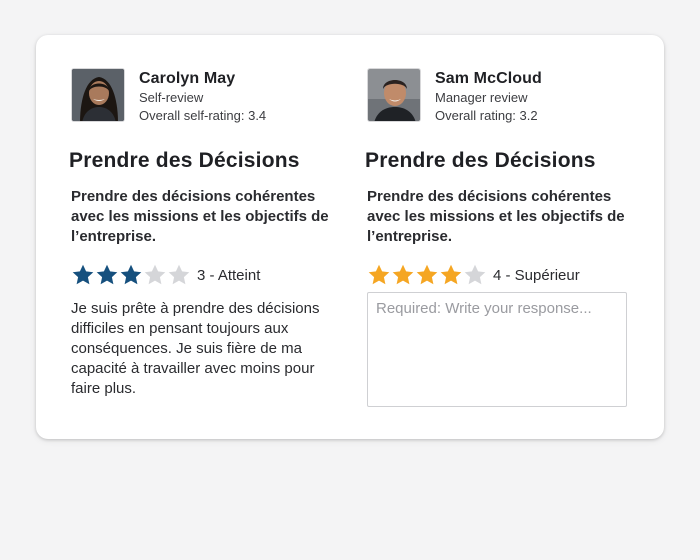 Image resolution: width=700 pixels, height=560 pixels. What do you see at coordinates (203, 115) in the screenshot?
I see `overall-rating: Overall self-rating: 3.4` at bounding box center [203, 115].